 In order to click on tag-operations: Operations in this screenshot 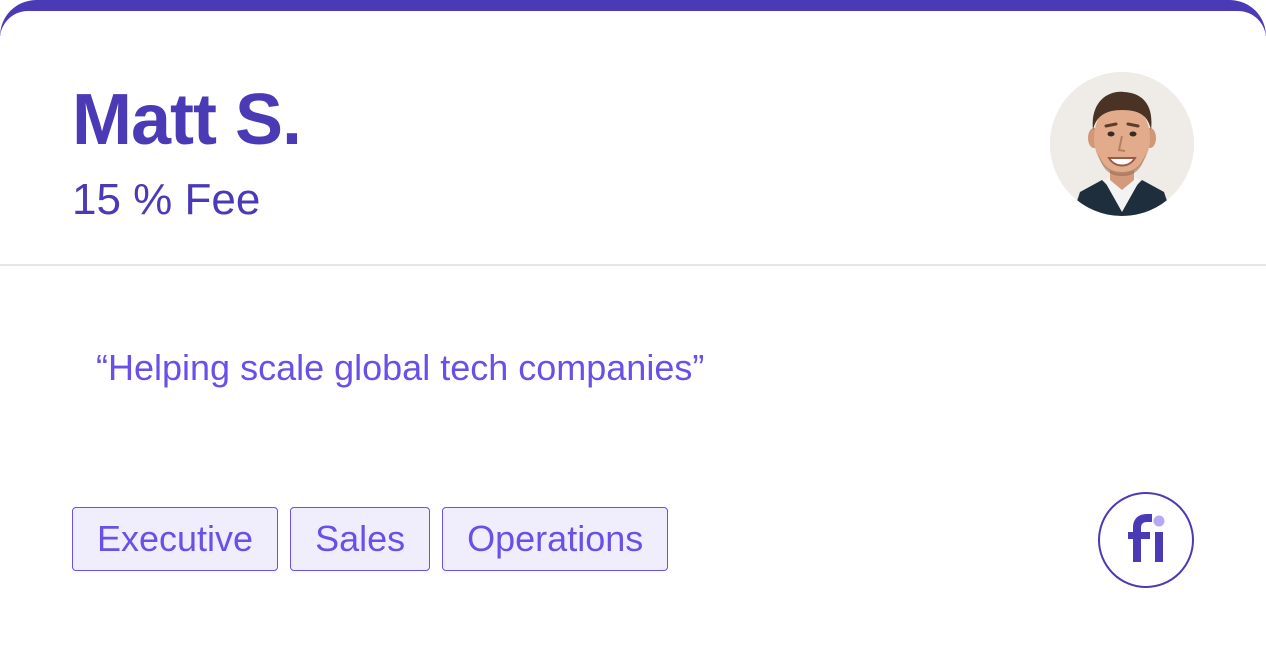, I will do `click(555, 539)`.